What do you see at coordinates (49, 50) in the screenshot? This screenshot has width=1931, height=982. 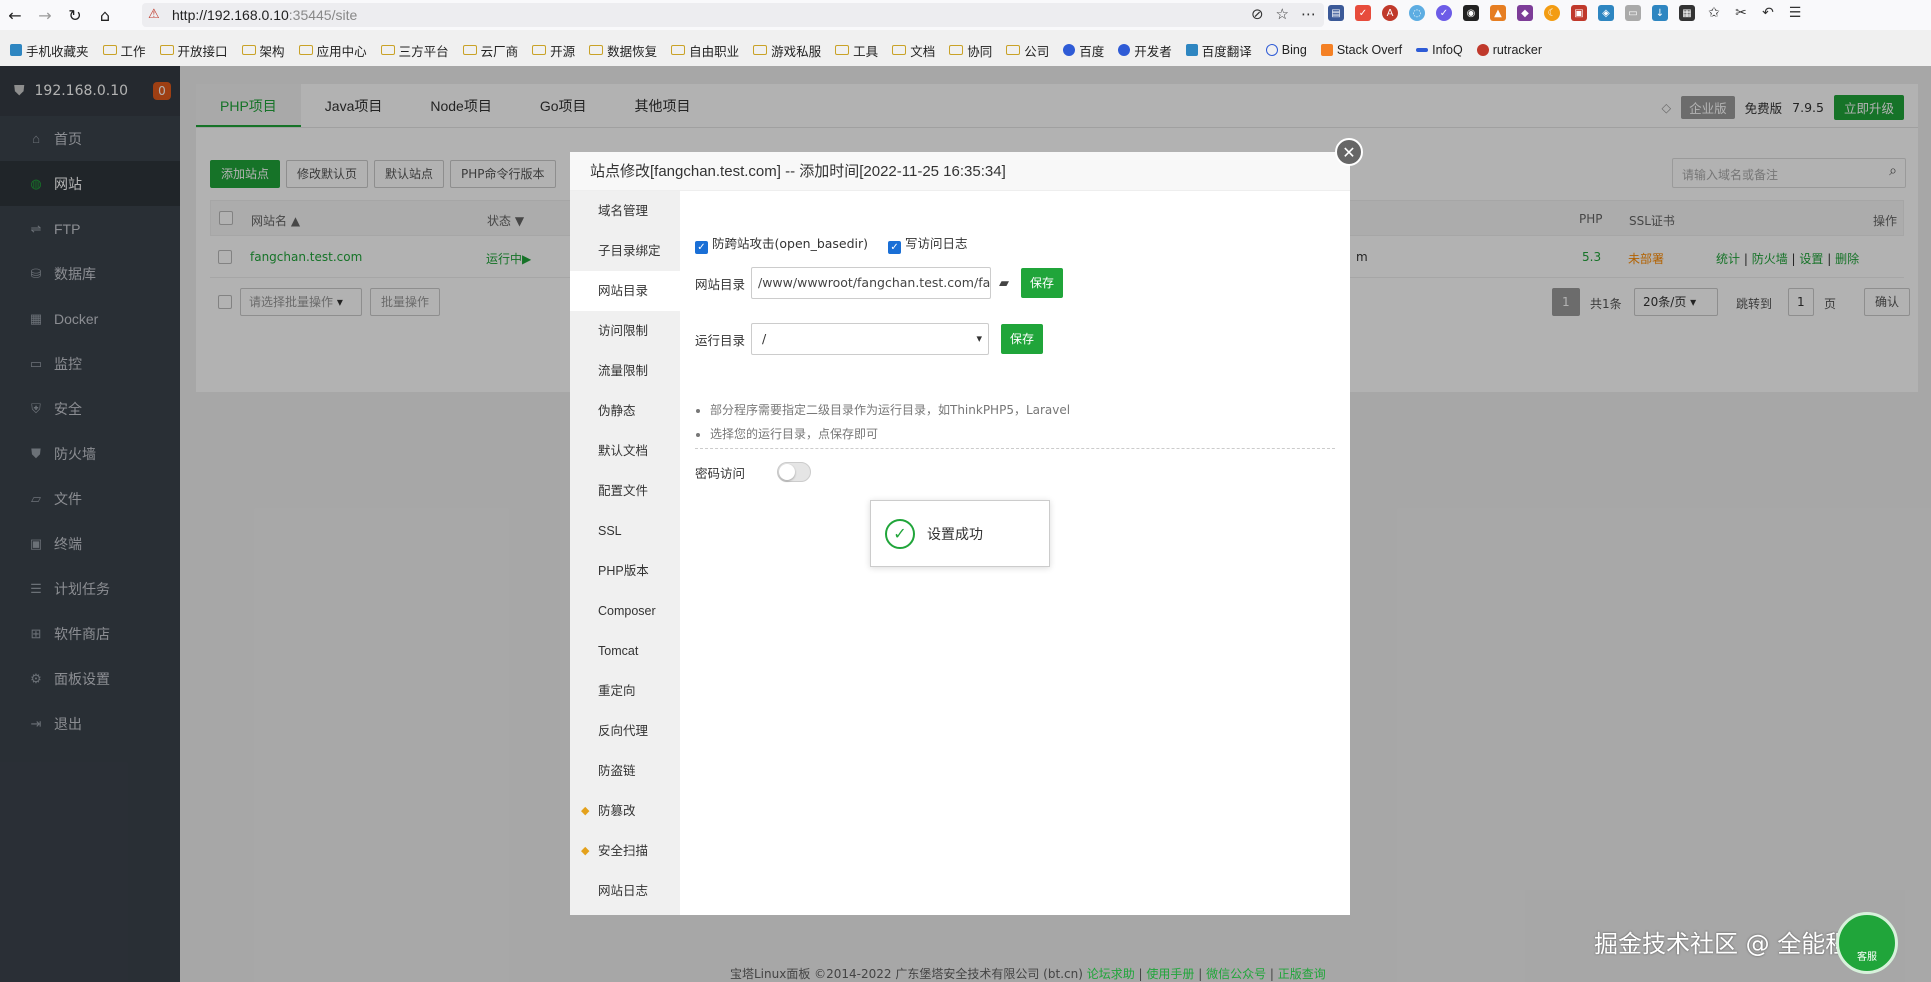 I see `bookmark-item: 手机收藏夹` at bounding box center [49, 50].